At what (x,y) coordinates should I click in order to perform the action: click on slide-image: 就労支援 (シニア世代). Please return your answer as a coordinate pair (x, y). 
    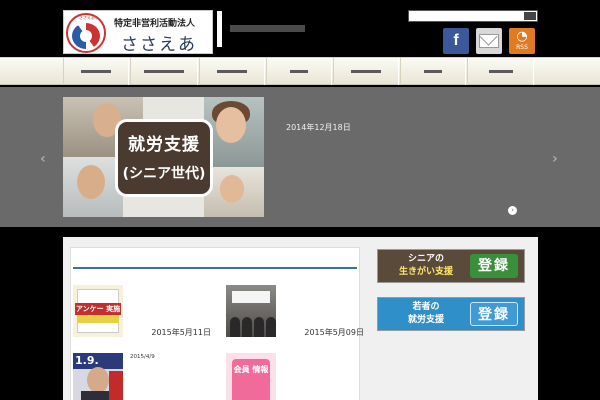
    Looking at the image, I should click on (163, 157).